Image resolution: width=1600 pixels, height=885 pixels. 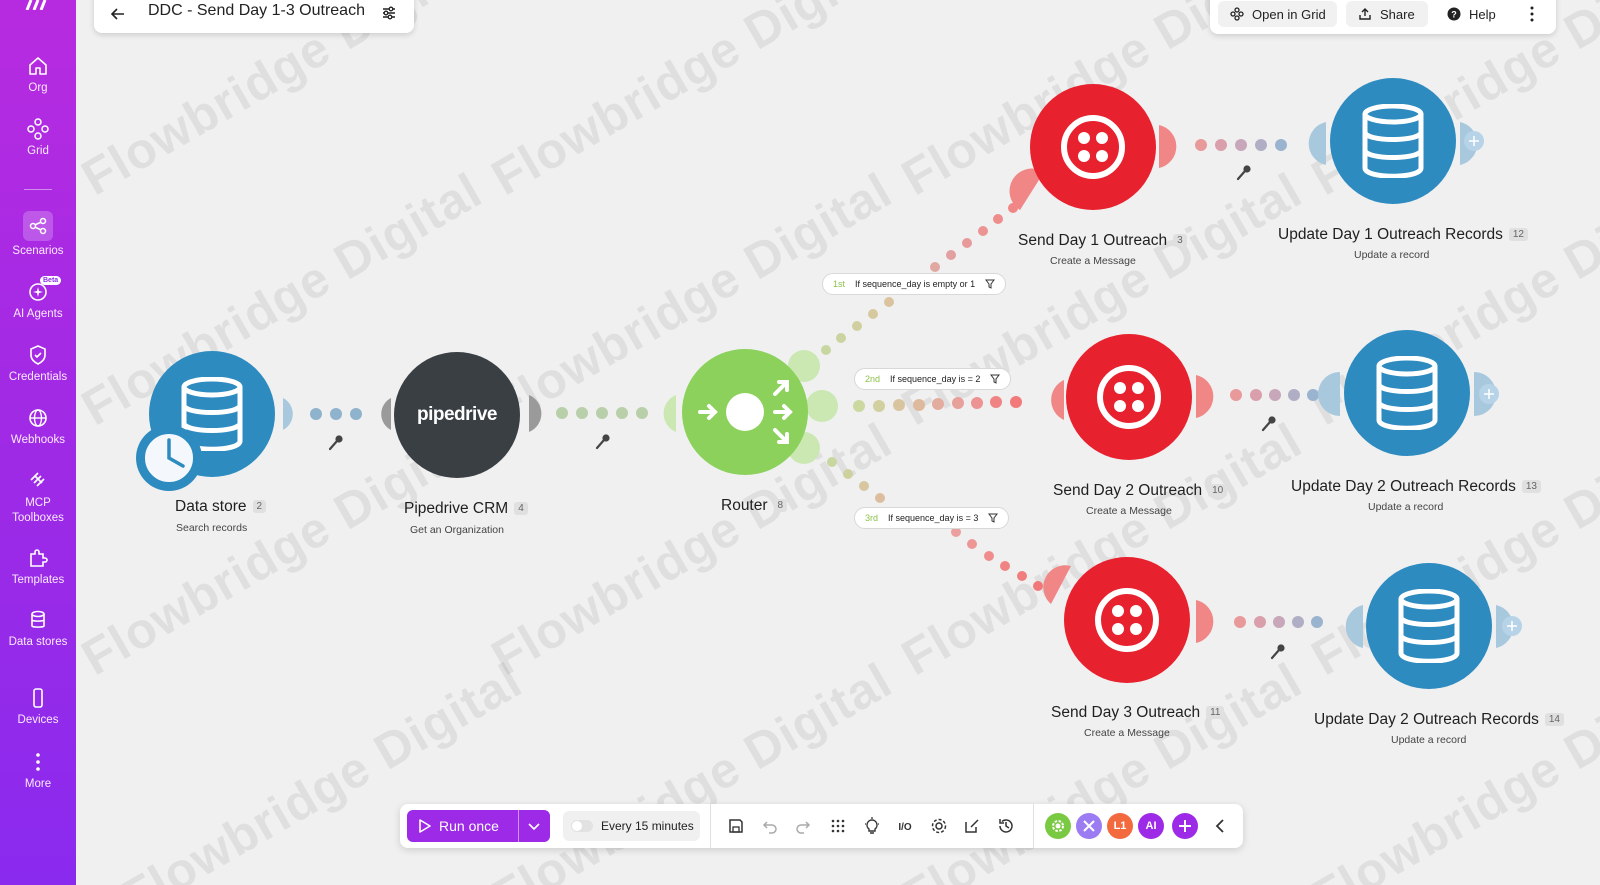 What do you see at coordinates (736, 826) in the screenshot?
I see `save-icon` at bounding box center [736, 826].